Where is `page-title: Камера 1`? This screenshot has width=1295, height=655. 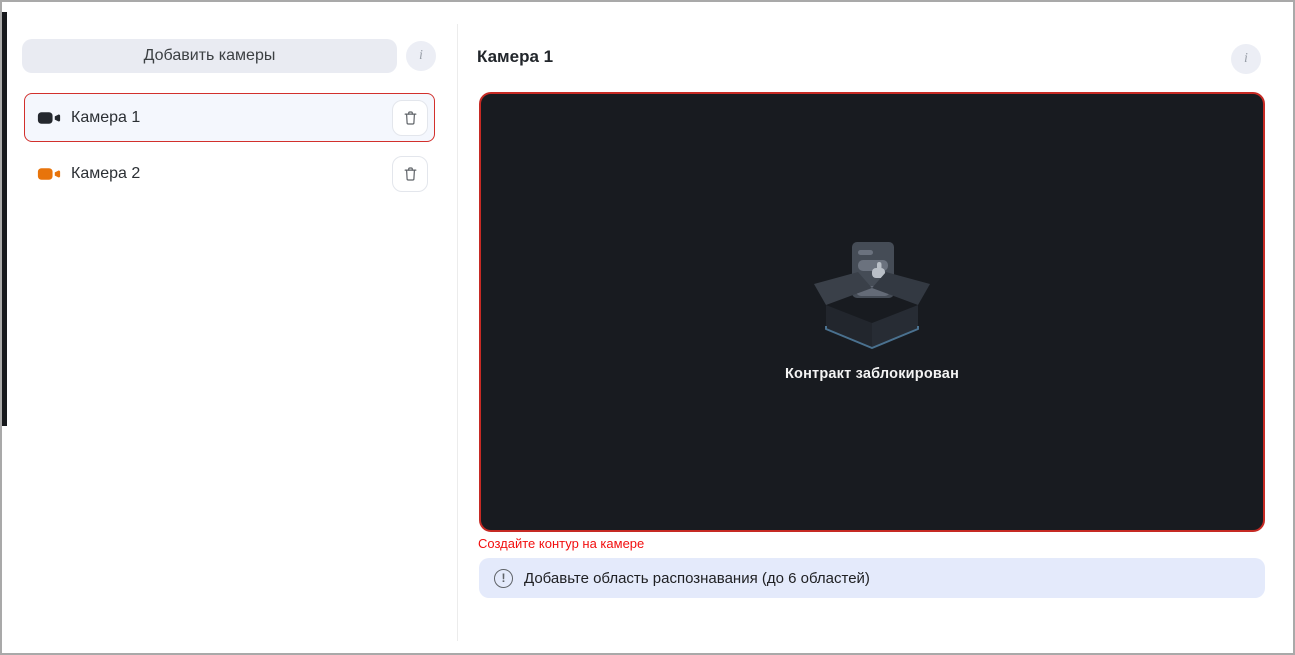 page-title: Камера 1 is located at coordinates (515, 56).